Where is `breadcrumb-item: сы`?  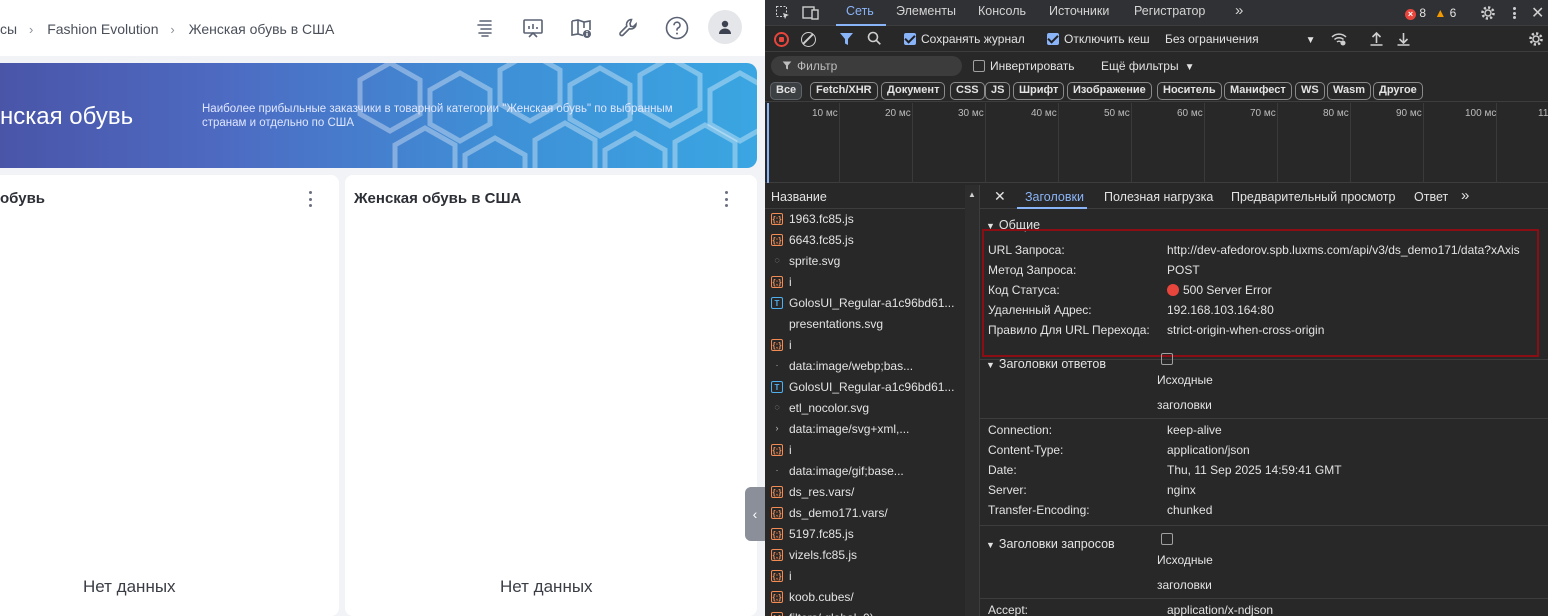 breadcrumb-item: сы is located at coordinates (8, 29).